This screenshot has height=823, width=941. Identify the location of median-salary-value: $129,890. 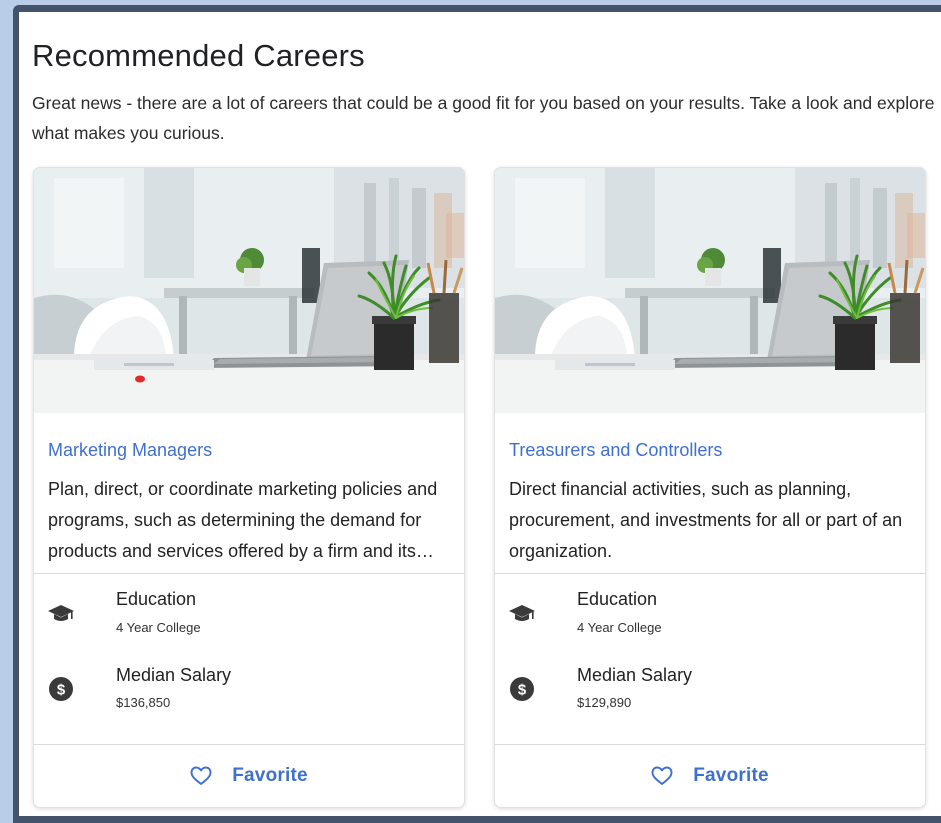
(604, 702).